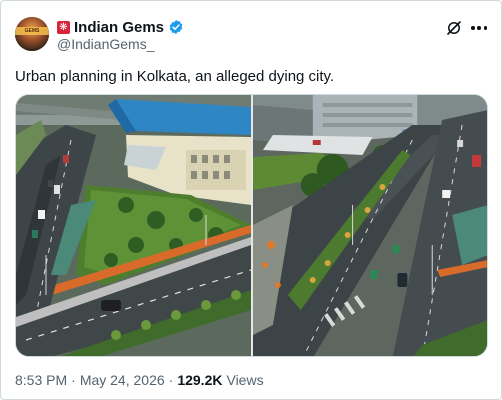 The image size is (502, 400). What do you see at coordinates (63, 27) in the screenshot?
I see `flag-emoji-icon: ❋` at bounding box center [63, 27].